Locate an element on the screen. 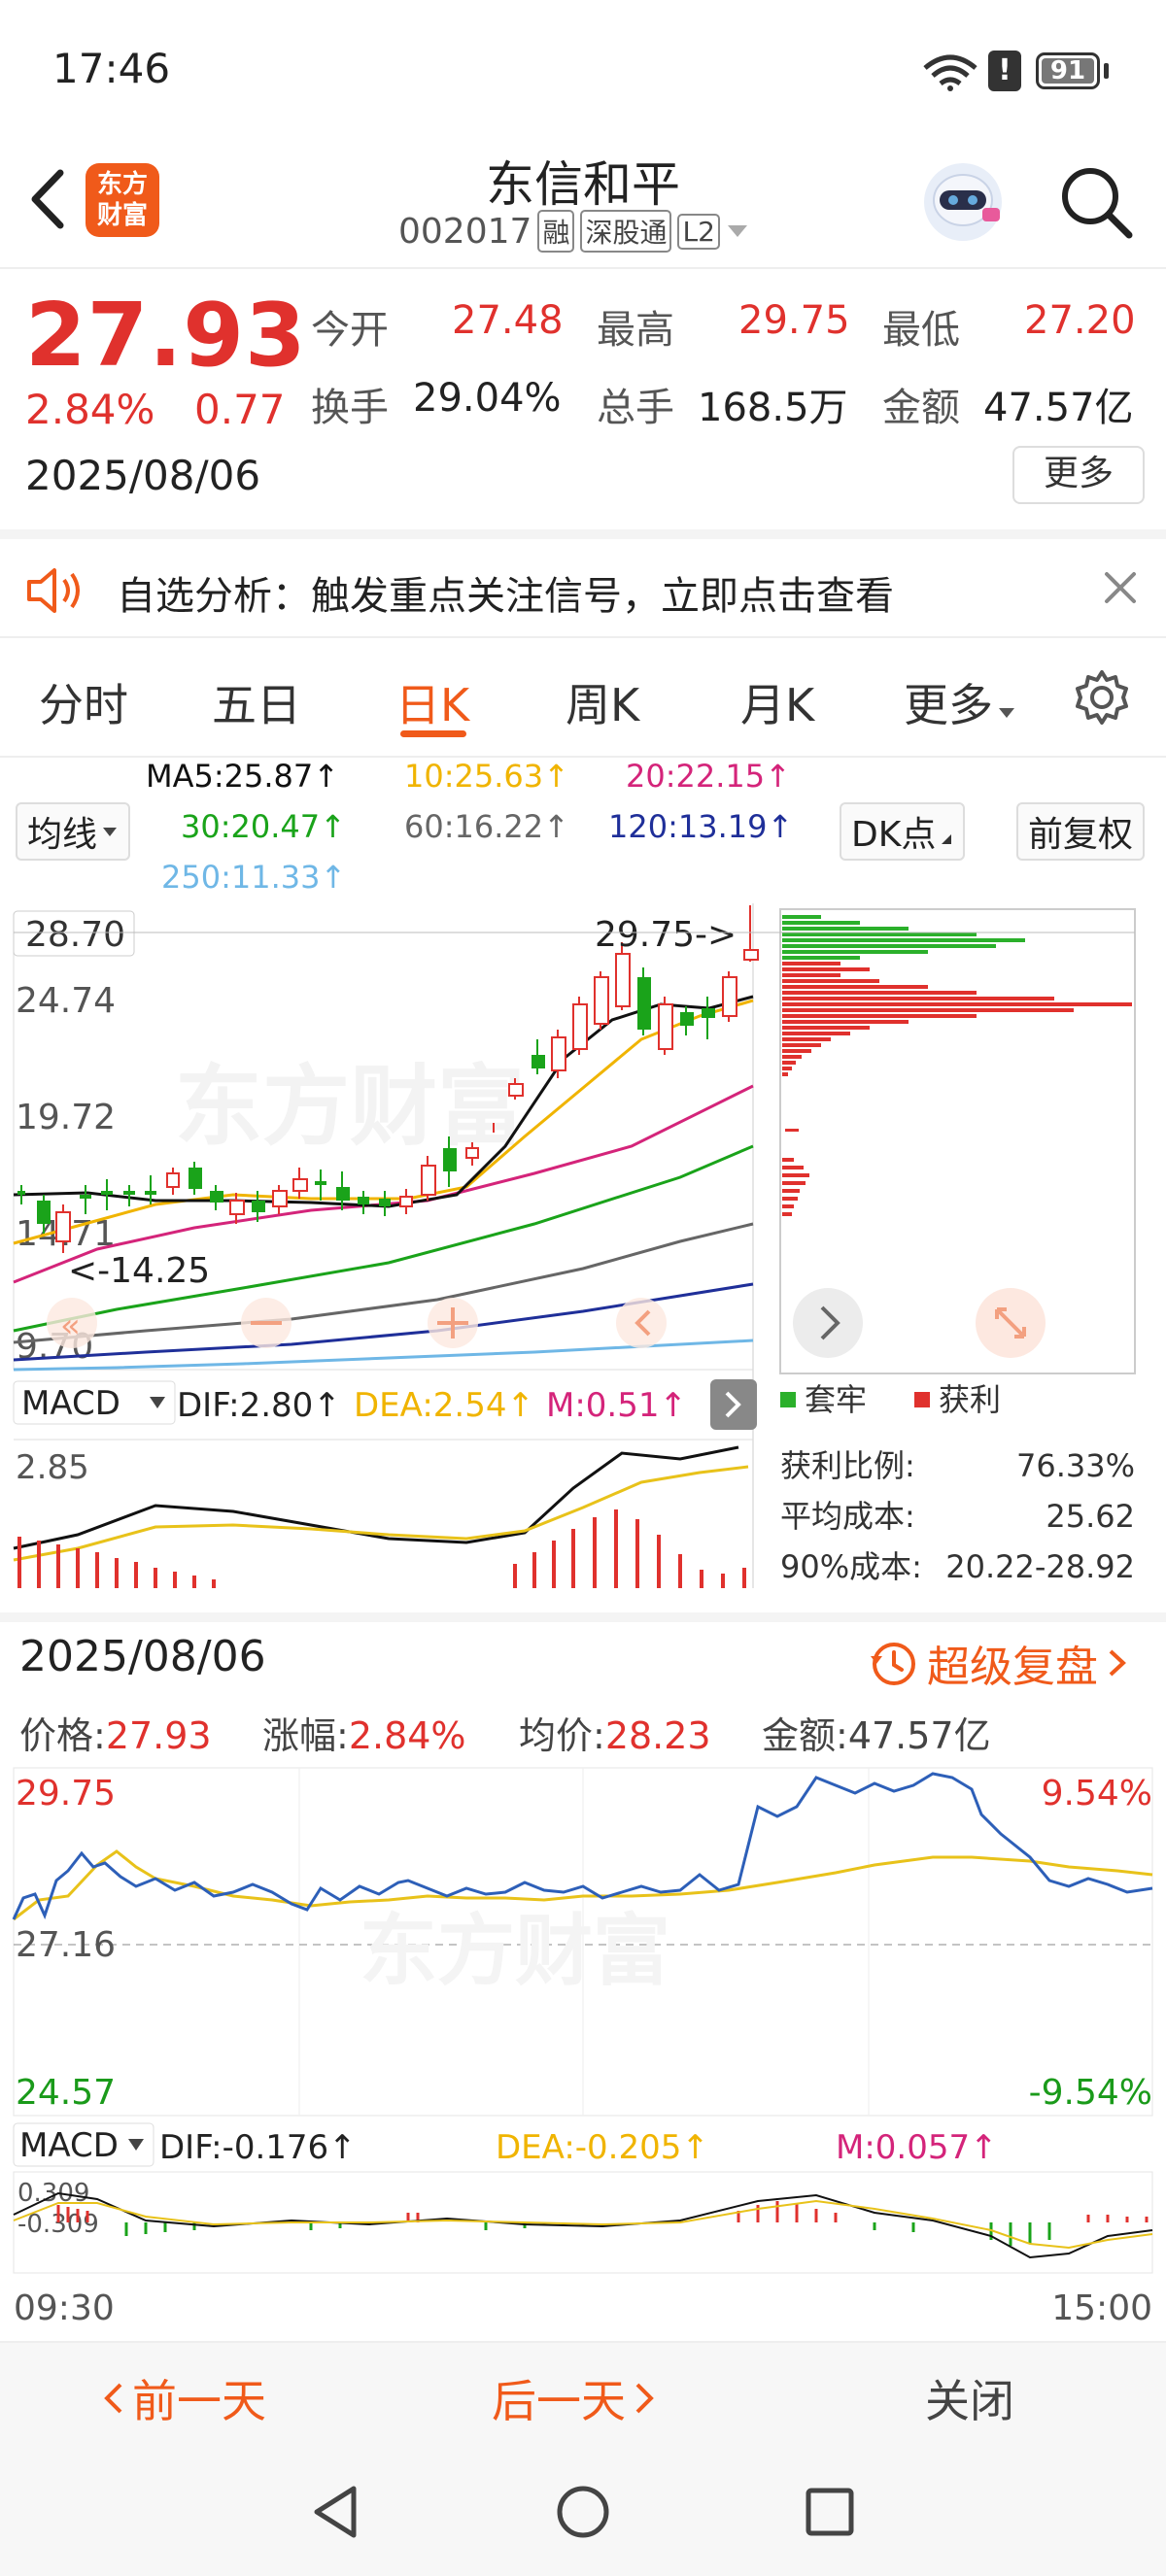 This screenshot has width=1166, height=2576. trapped-legend-swatch is located at coordinates (788, 1399).